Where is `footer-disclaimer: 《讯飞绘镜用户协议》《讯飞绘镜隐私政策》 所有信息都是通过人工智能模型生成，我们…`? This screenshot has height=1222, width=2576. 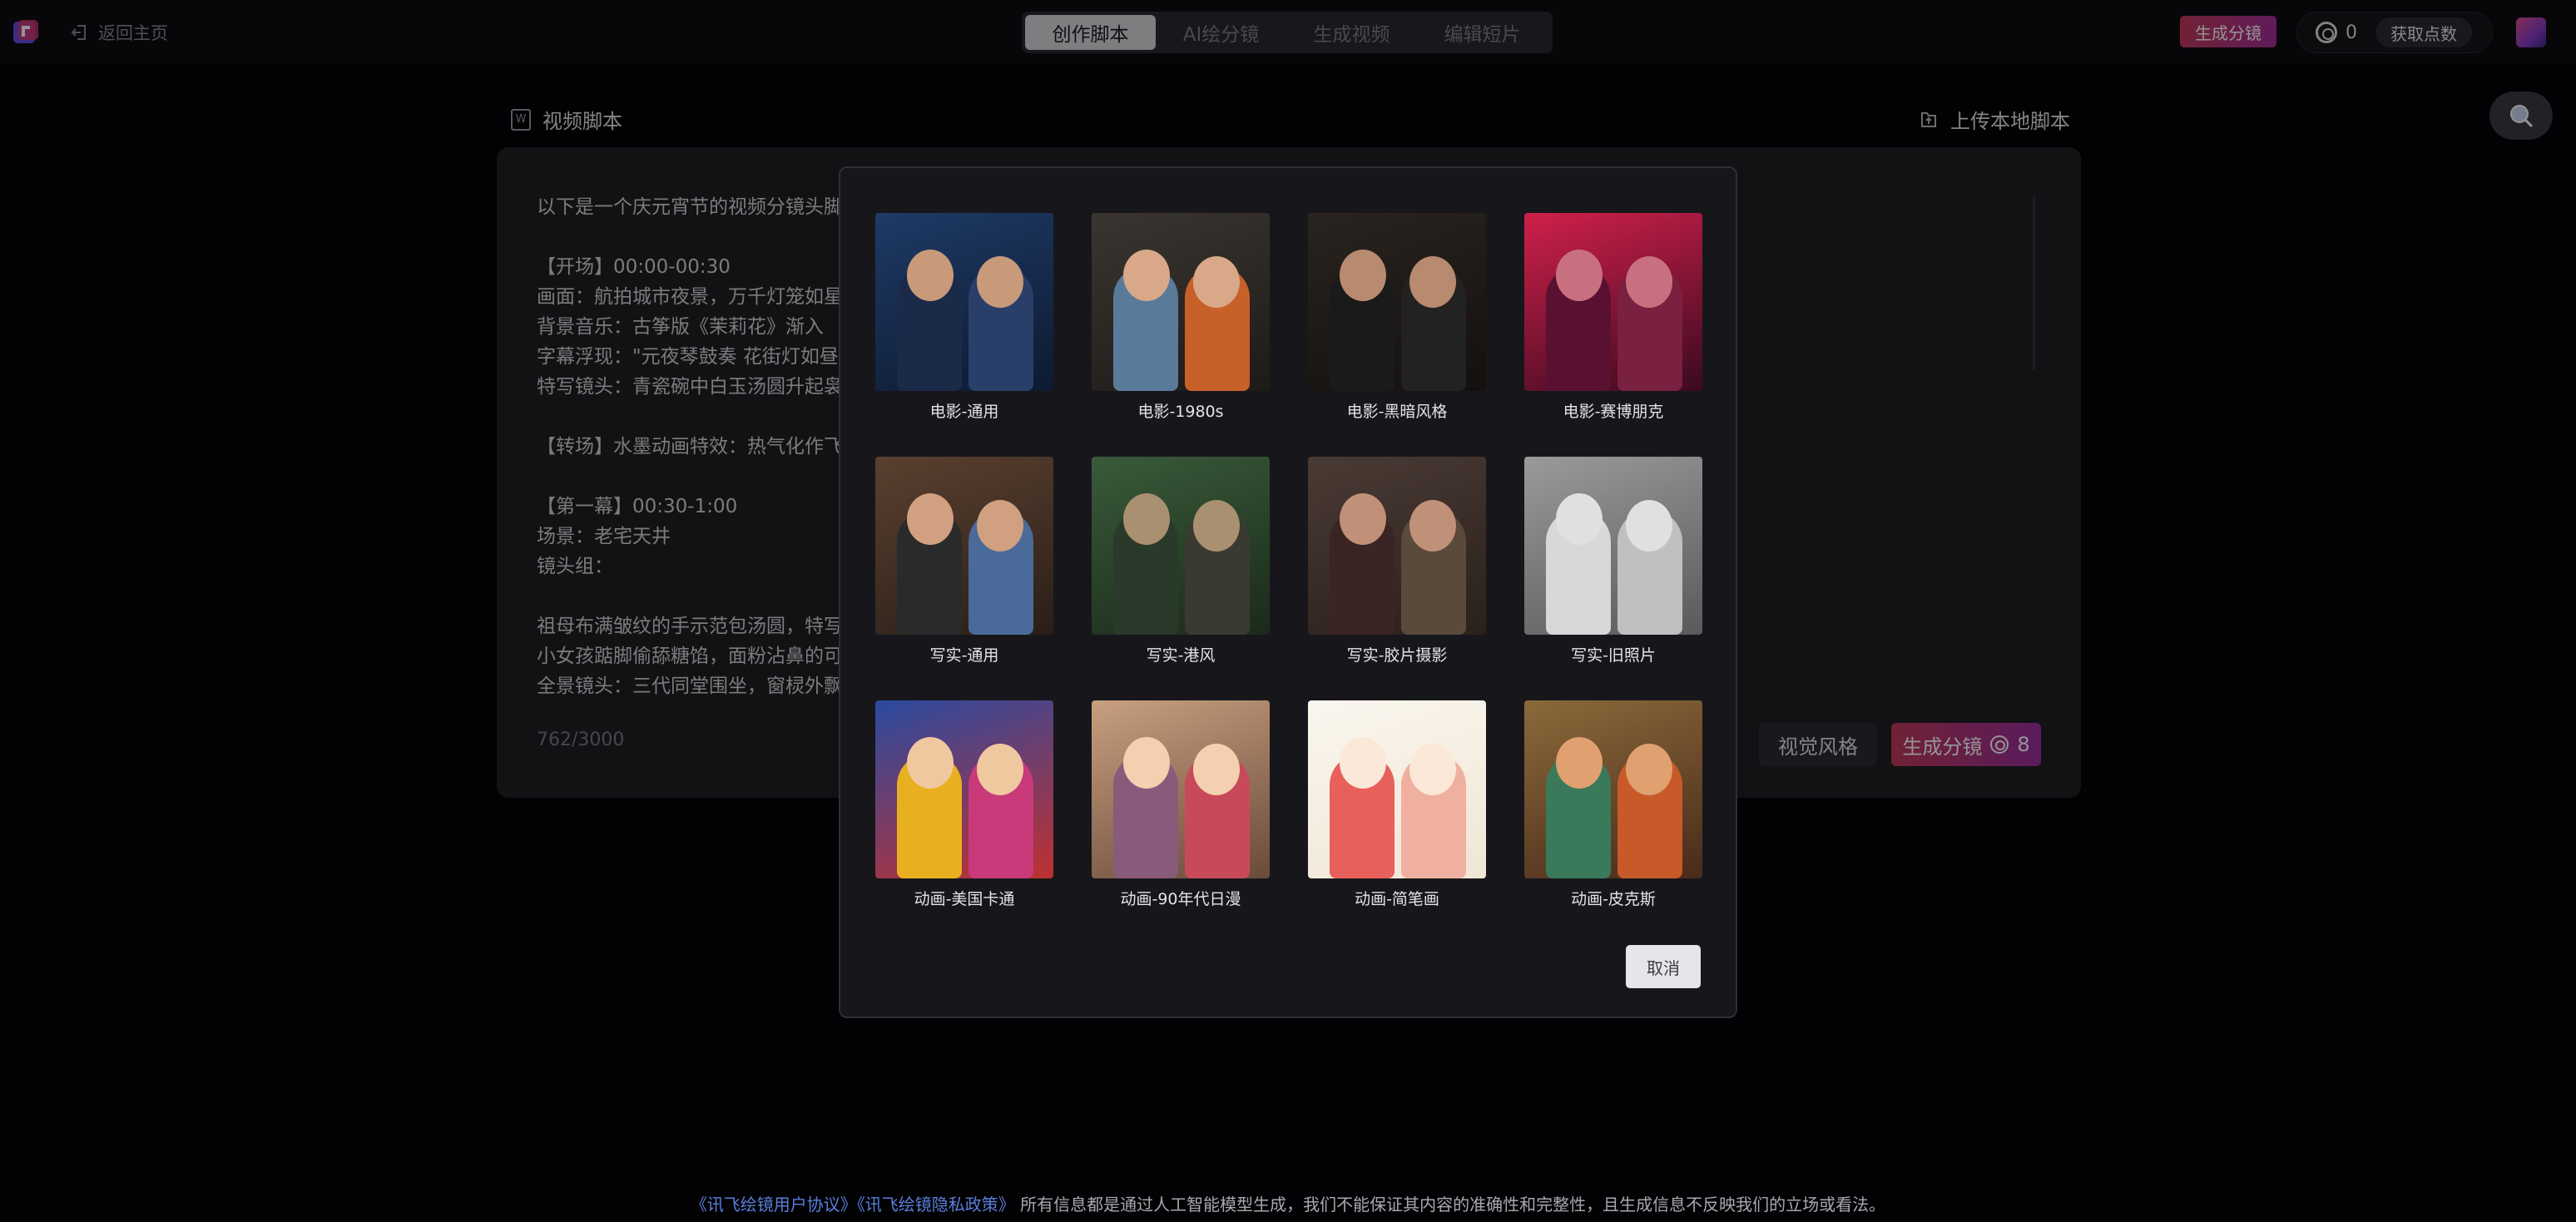 footer-disclaimer: 《讯飞绘镜用户协议》《讯飞绘镜隐私政策》 所有信息都是通过人工智能模型生成，我们… is located at coordinates (1288, 1203).